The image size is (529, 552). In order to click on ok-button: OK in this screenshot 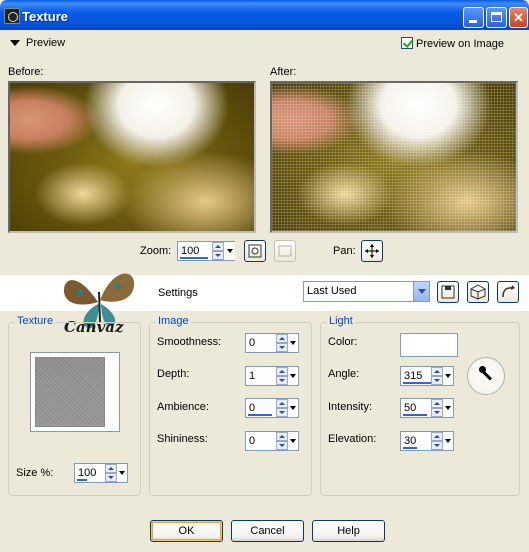, I will do `click(186, 531)`.